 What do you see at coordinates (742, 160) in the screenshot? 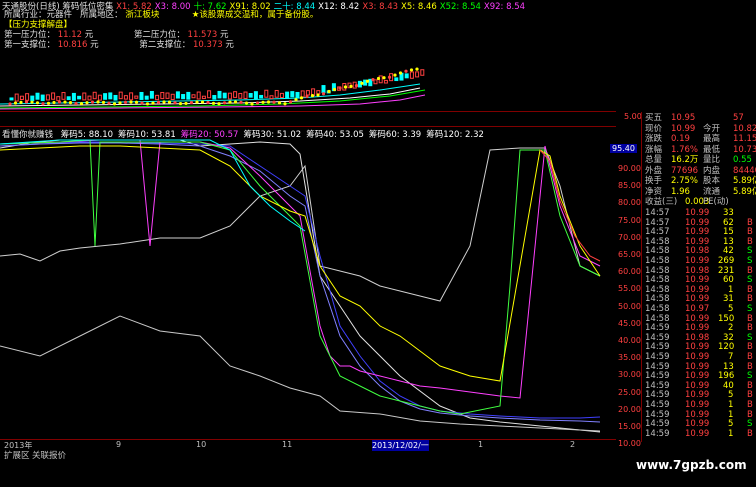
I see `quote-v2: 0.55` at bounding box center [742, 160].